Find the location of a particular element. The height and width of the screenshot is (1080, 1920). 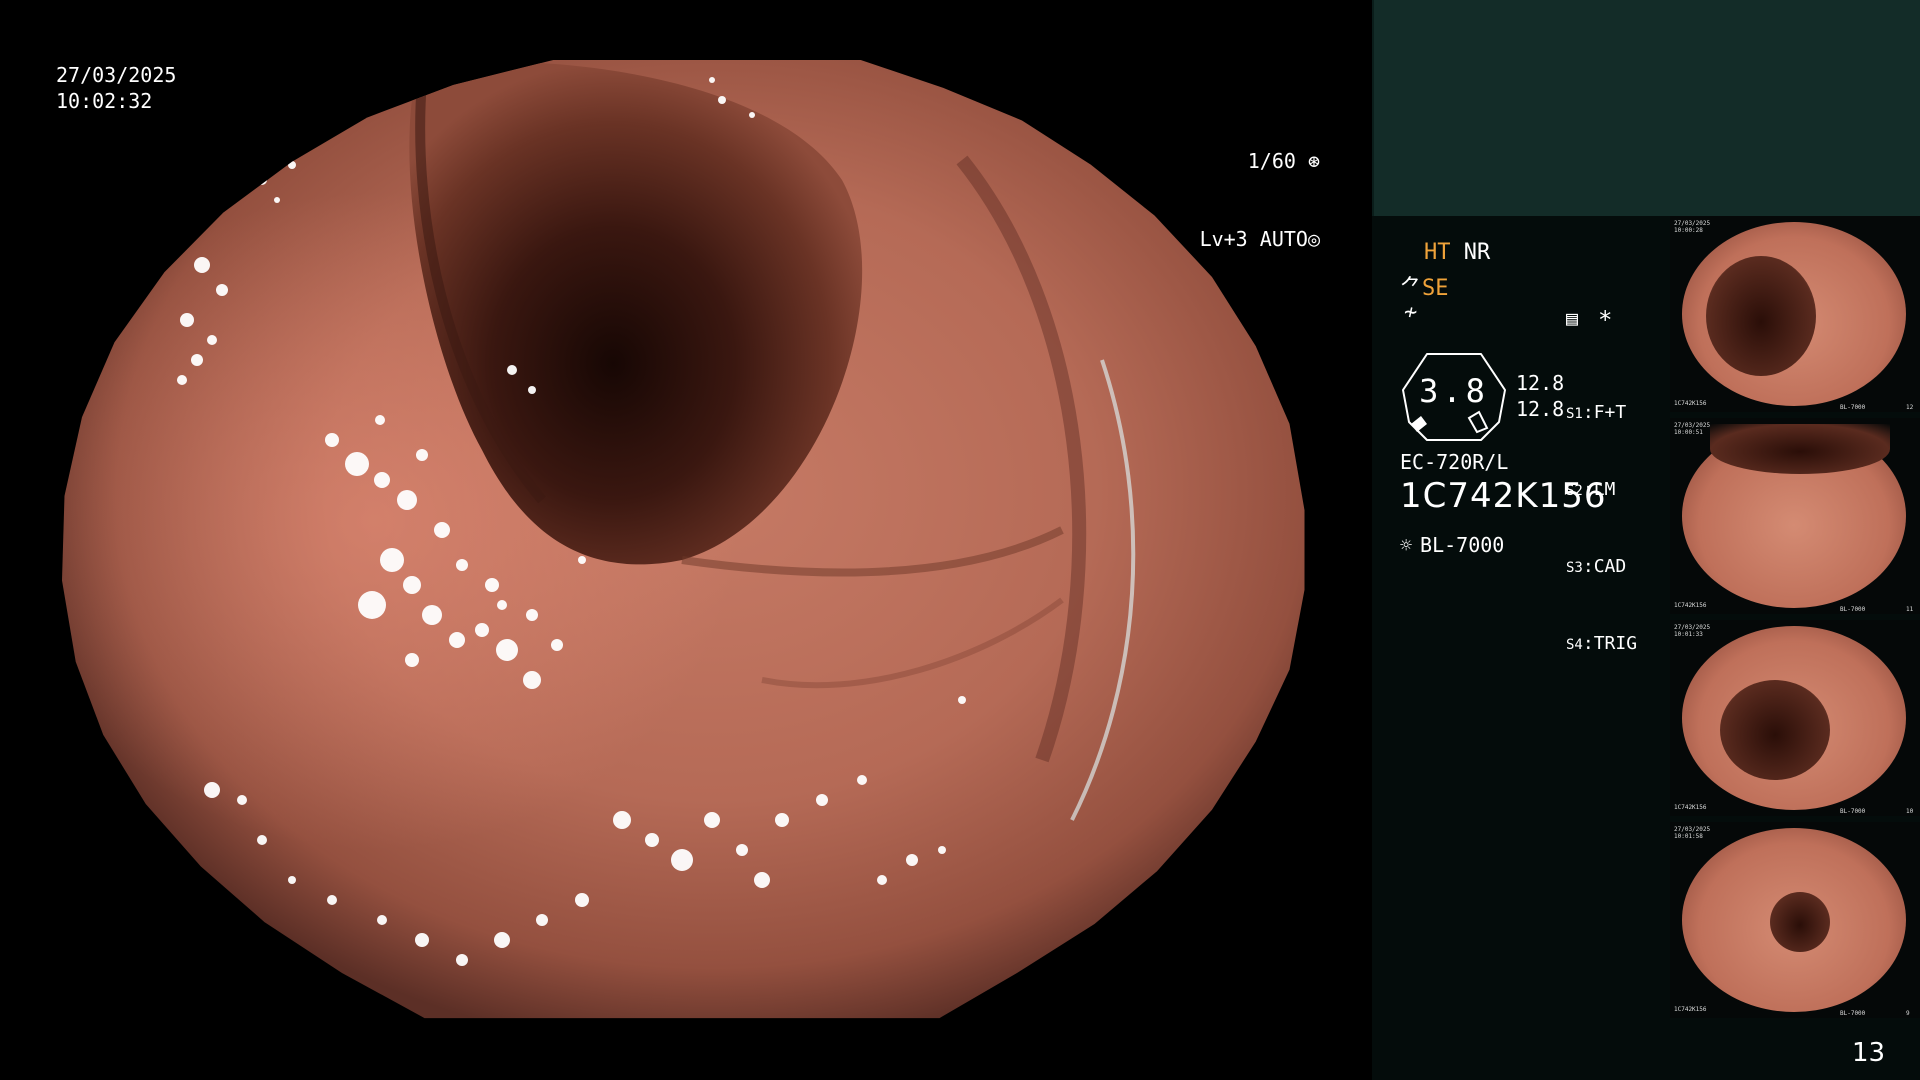

zoom-gauge: 3.8 is located at coordinates (1454, 397).